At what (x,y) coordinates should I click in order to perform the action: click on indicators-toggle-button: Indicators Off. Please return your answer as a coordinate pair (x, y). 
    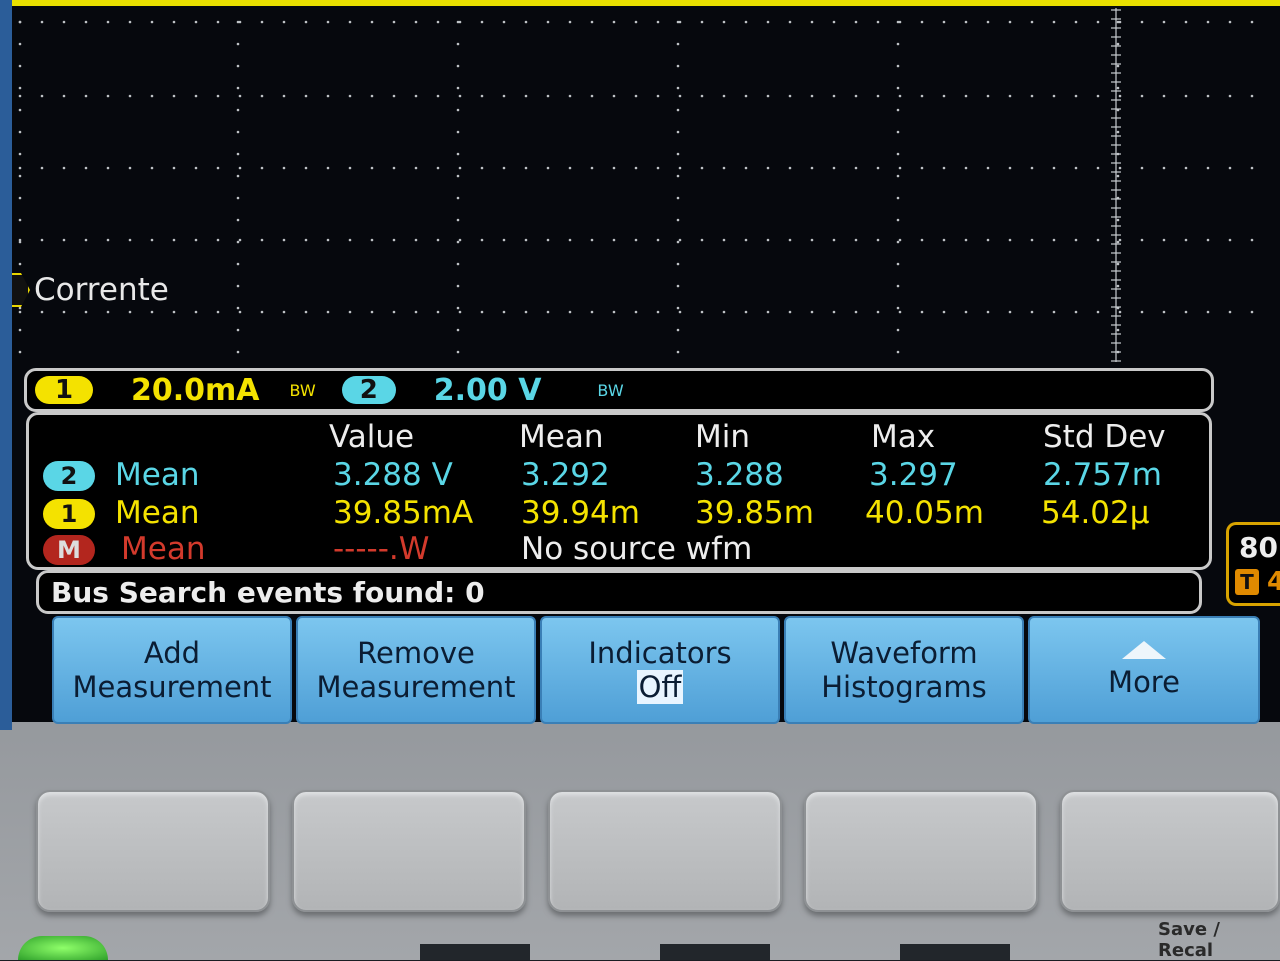
    Looking at the image, I should click on (660, 670).